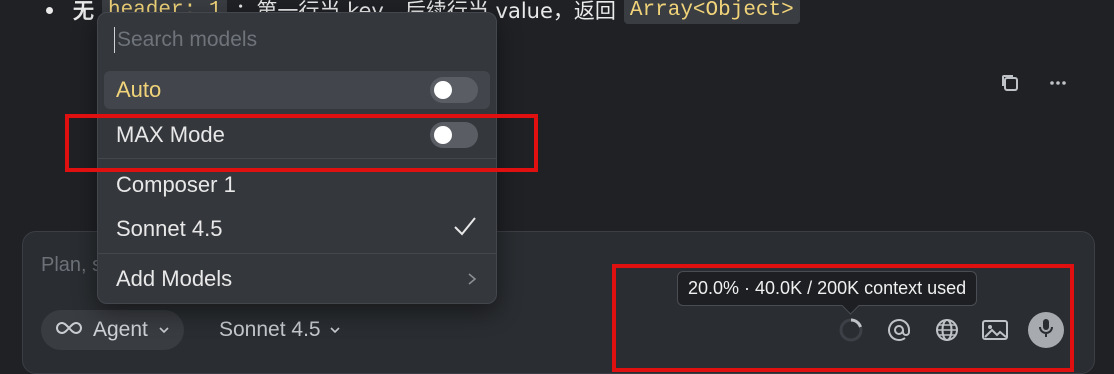 The image size is (1114, 374). I want to click on model-search-input: Search models, so click(185, 40).